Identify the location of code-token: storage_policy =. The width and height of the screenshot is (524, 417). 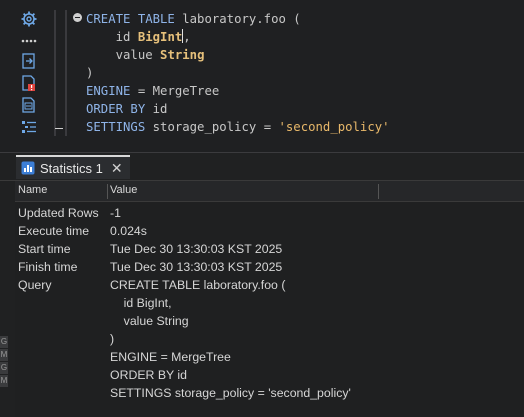
(215, 127).